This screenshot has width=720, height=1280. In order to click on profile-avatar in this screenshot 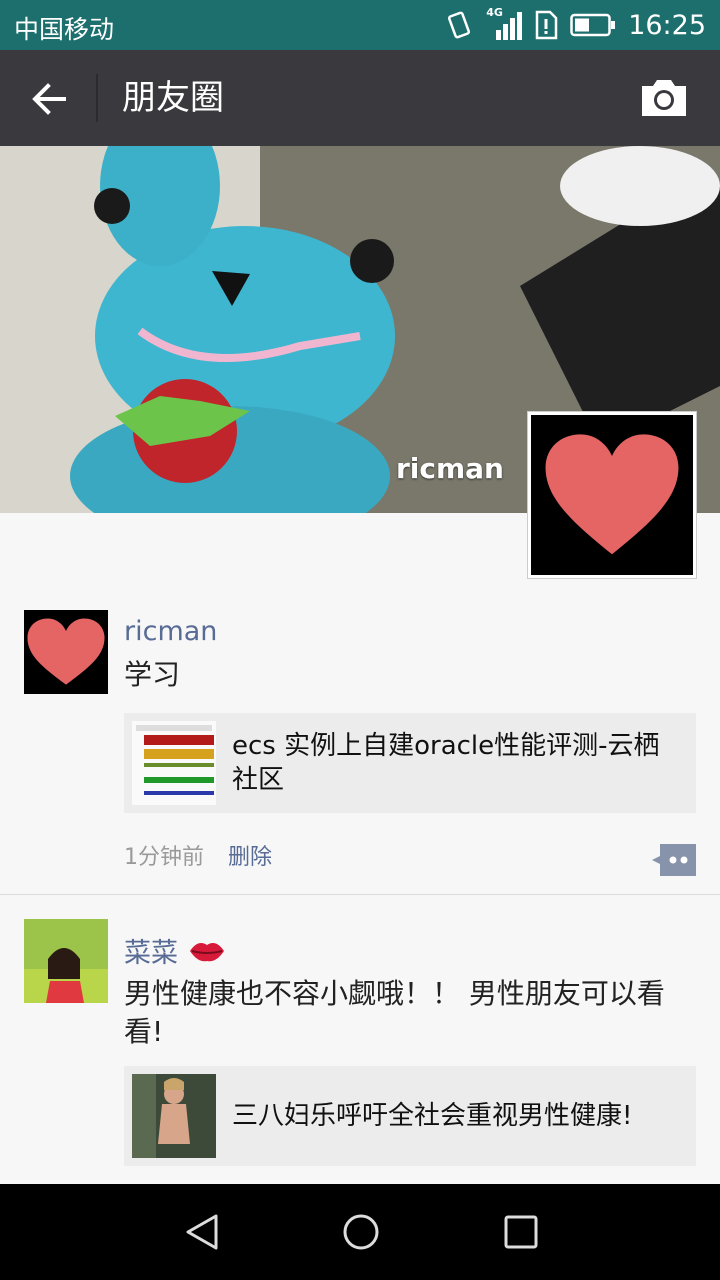, I will do `click(612, 495)`.